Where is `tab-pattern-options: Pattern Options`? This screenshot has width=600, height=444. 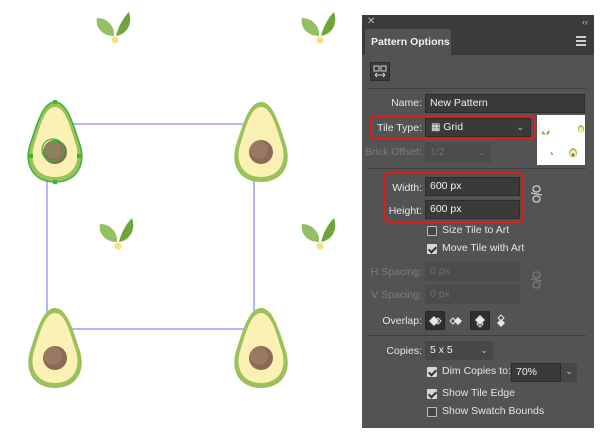
tab-pattern-options: Pattern Options is located at coordinates (408, 42).